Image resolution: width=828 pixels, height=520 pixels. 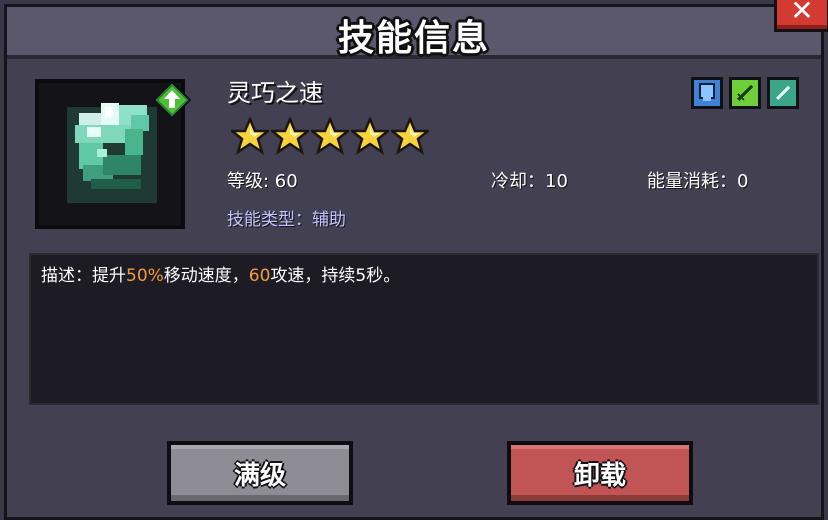 I want to click on desc-mid: 移动速度，, so click(x=206, y=276).